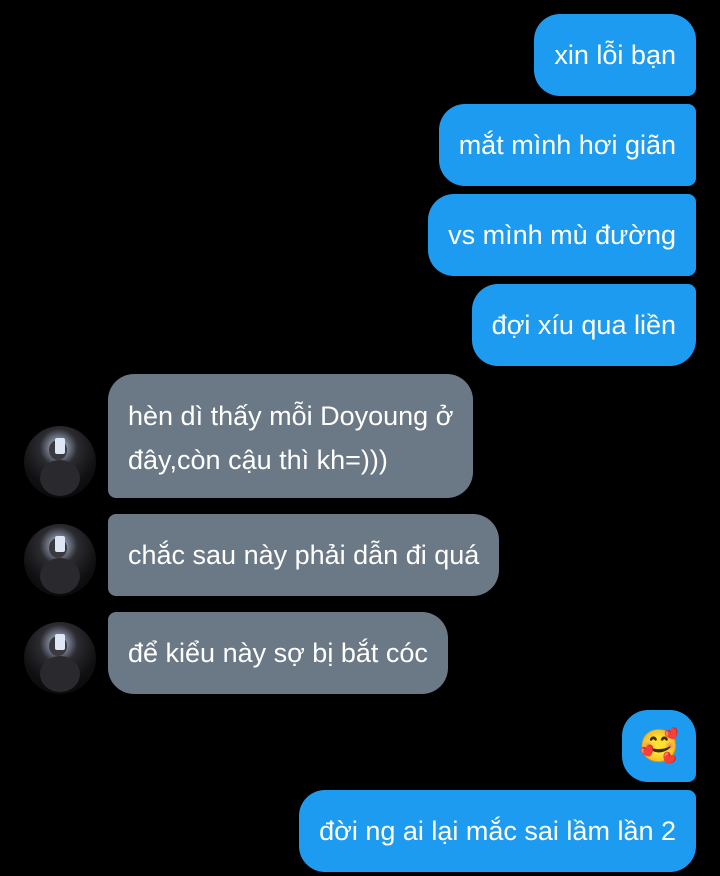 Image resolution: width=720 pixels, height=876 pixels. What do you see at coordinates (562, 235) in the screenshot?
I see `message-bubble-outgoing-3: vs mình mù đường` at bounding box center [562, 235].